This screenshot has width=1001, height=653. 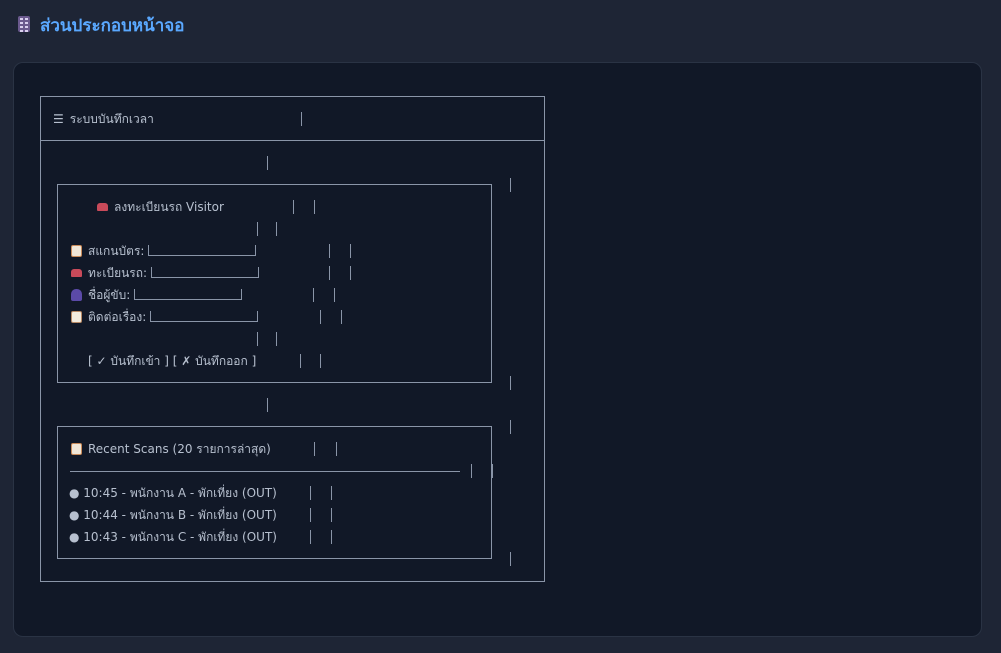 I want to click on list-item: ● 10:45 - พนักงาน A - พักเที่ยง (OUT), so click(x=173, y=493).